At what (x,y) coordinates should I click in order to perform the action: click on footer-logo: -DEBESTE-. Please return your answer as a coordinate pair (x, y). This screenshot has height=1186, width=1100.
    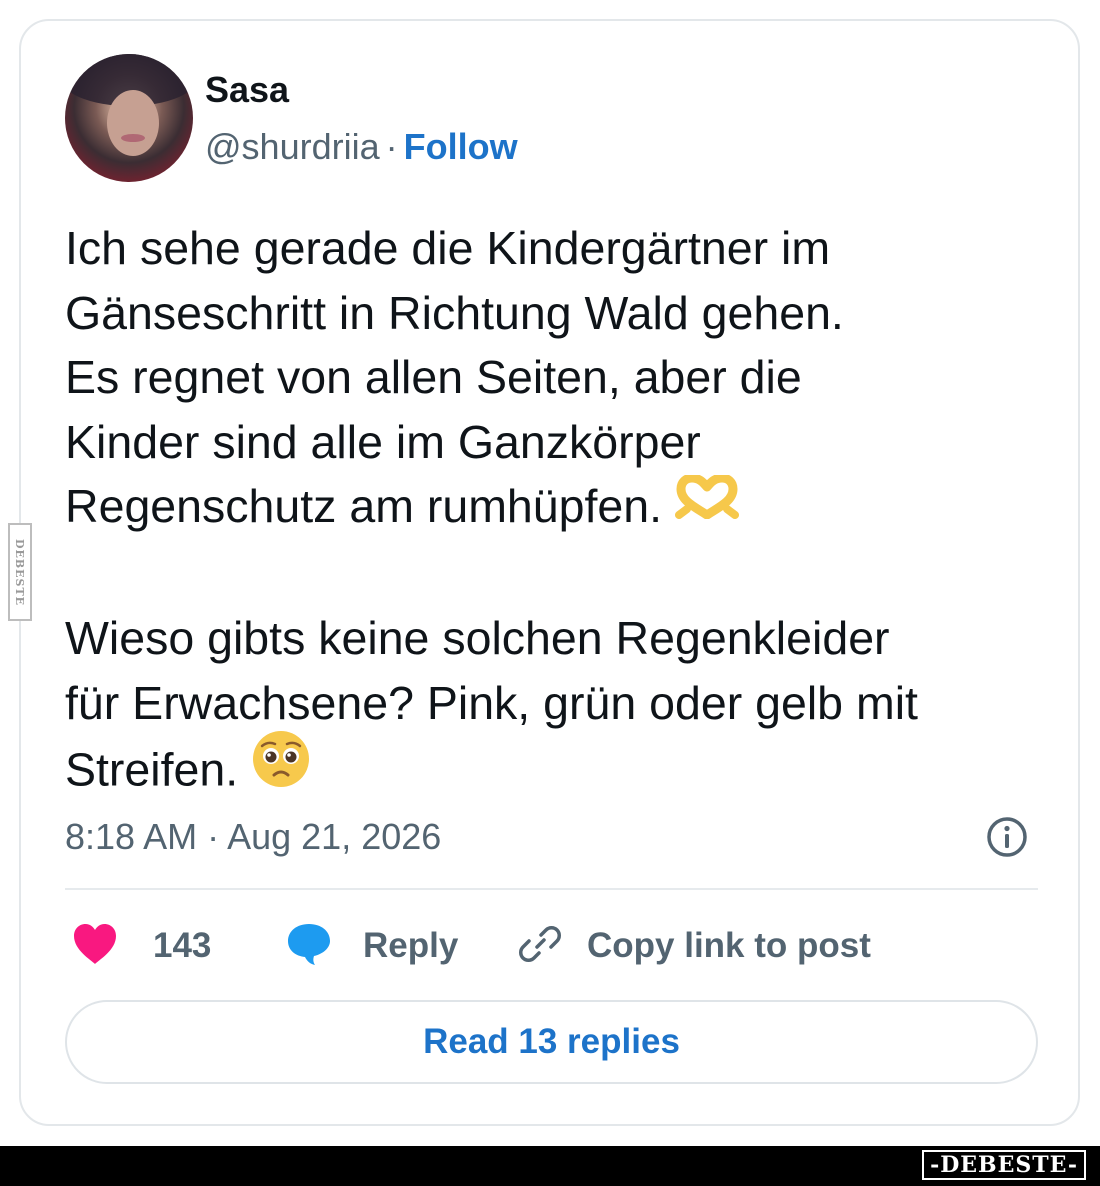
    Looking at the image, I should click on (1004, 1165).